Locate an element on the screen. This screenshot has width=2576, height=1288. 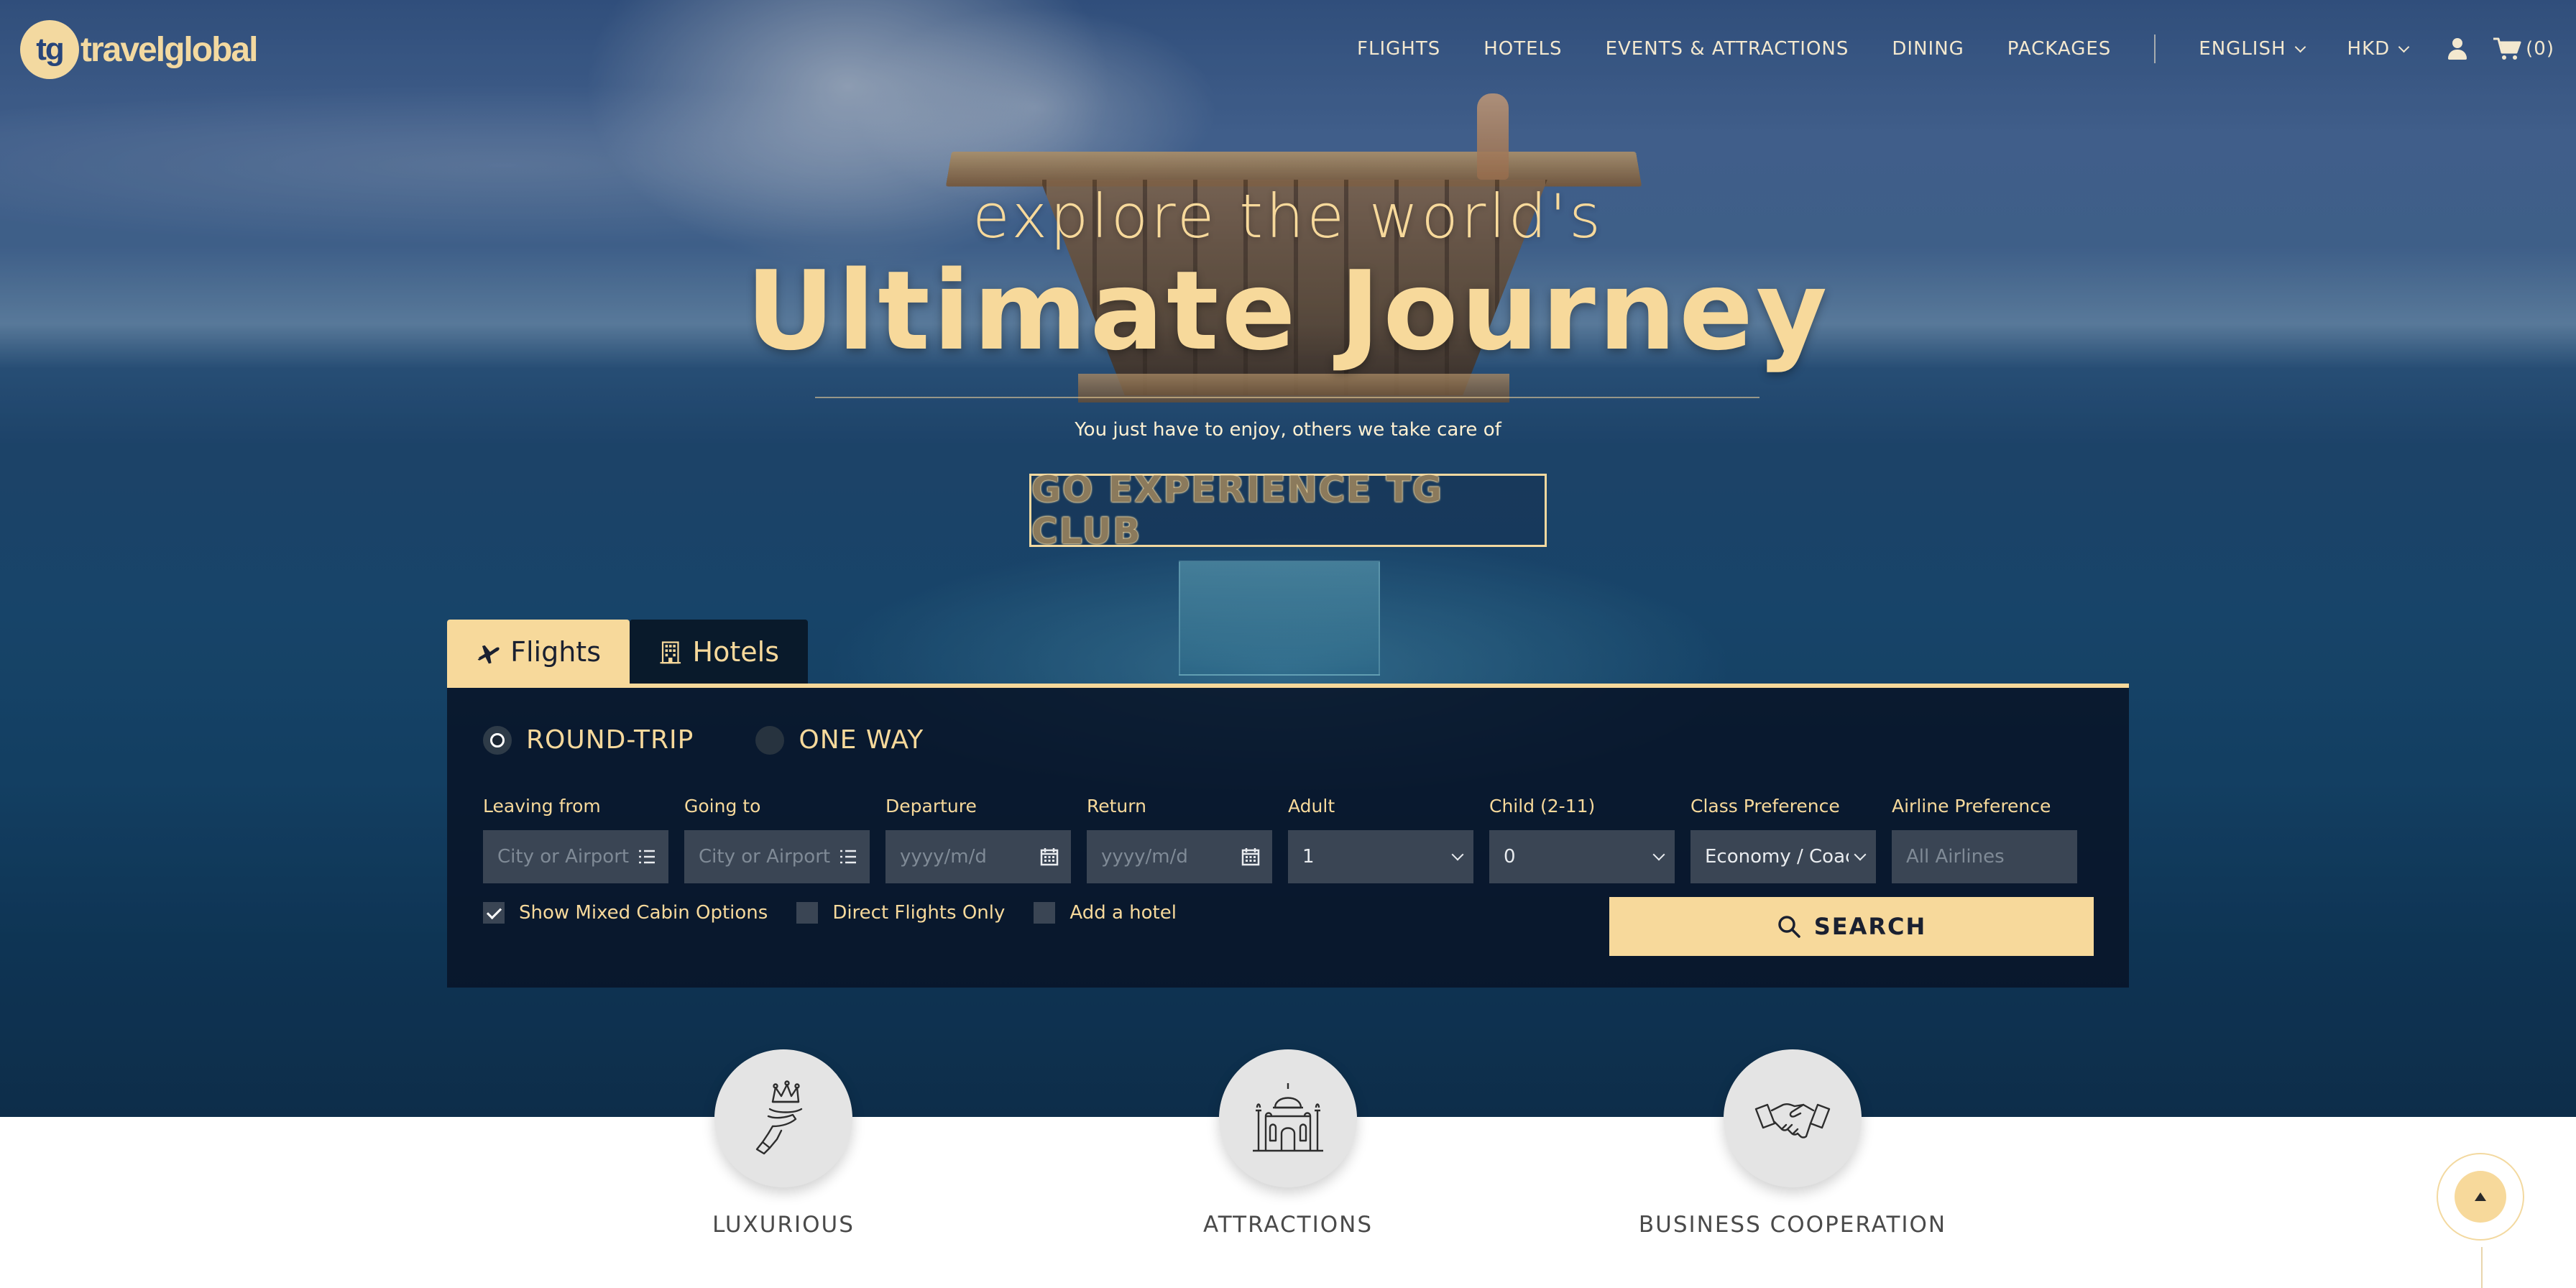
departure-field: Departure yyyy/m/d is located at coordinates (978, 839).